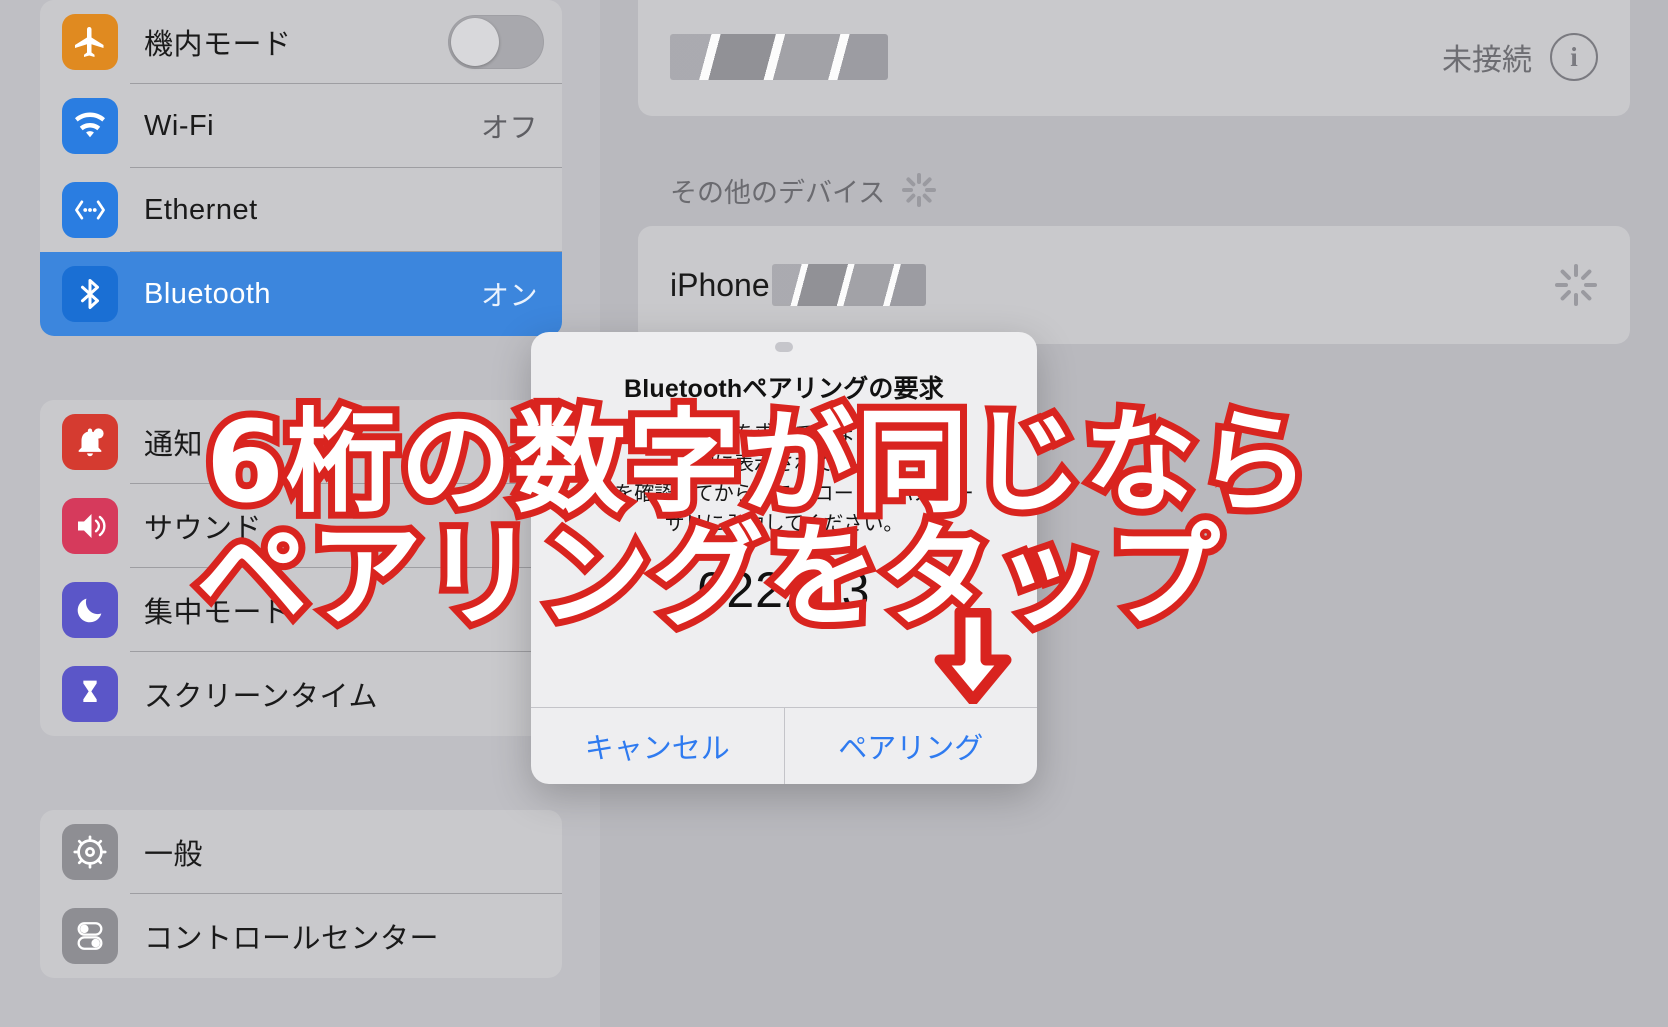 Image resolution: width=1668 pixels, height=1027 pixels. I want to click on pairing-code: 022253, so click(784, 590).